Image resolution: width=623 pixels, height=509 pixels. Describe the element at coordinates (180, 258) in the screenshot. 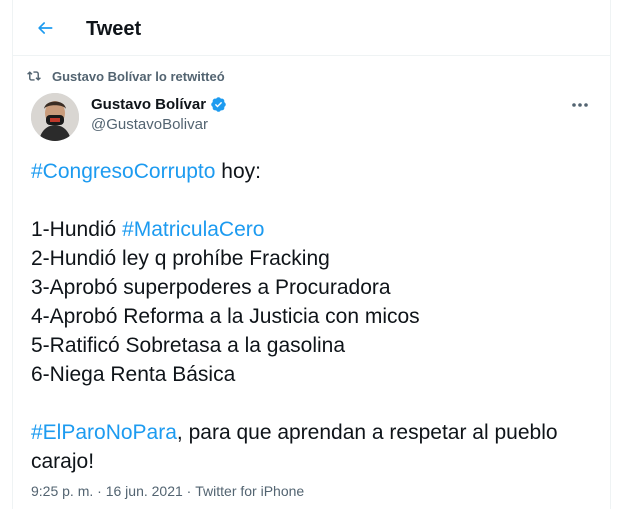

I see `tweet-line: 2-Hundió ley q prohíbe Fracking` at that location.